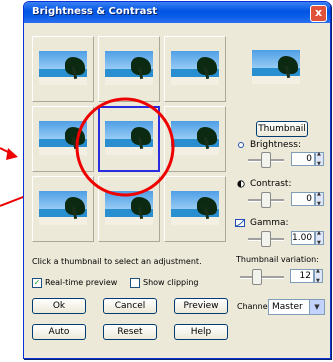 The image size is (333, 362). Describe the element at coordinates (303, 159) in the screenshot. I see `brightness-field: 0` at that location.